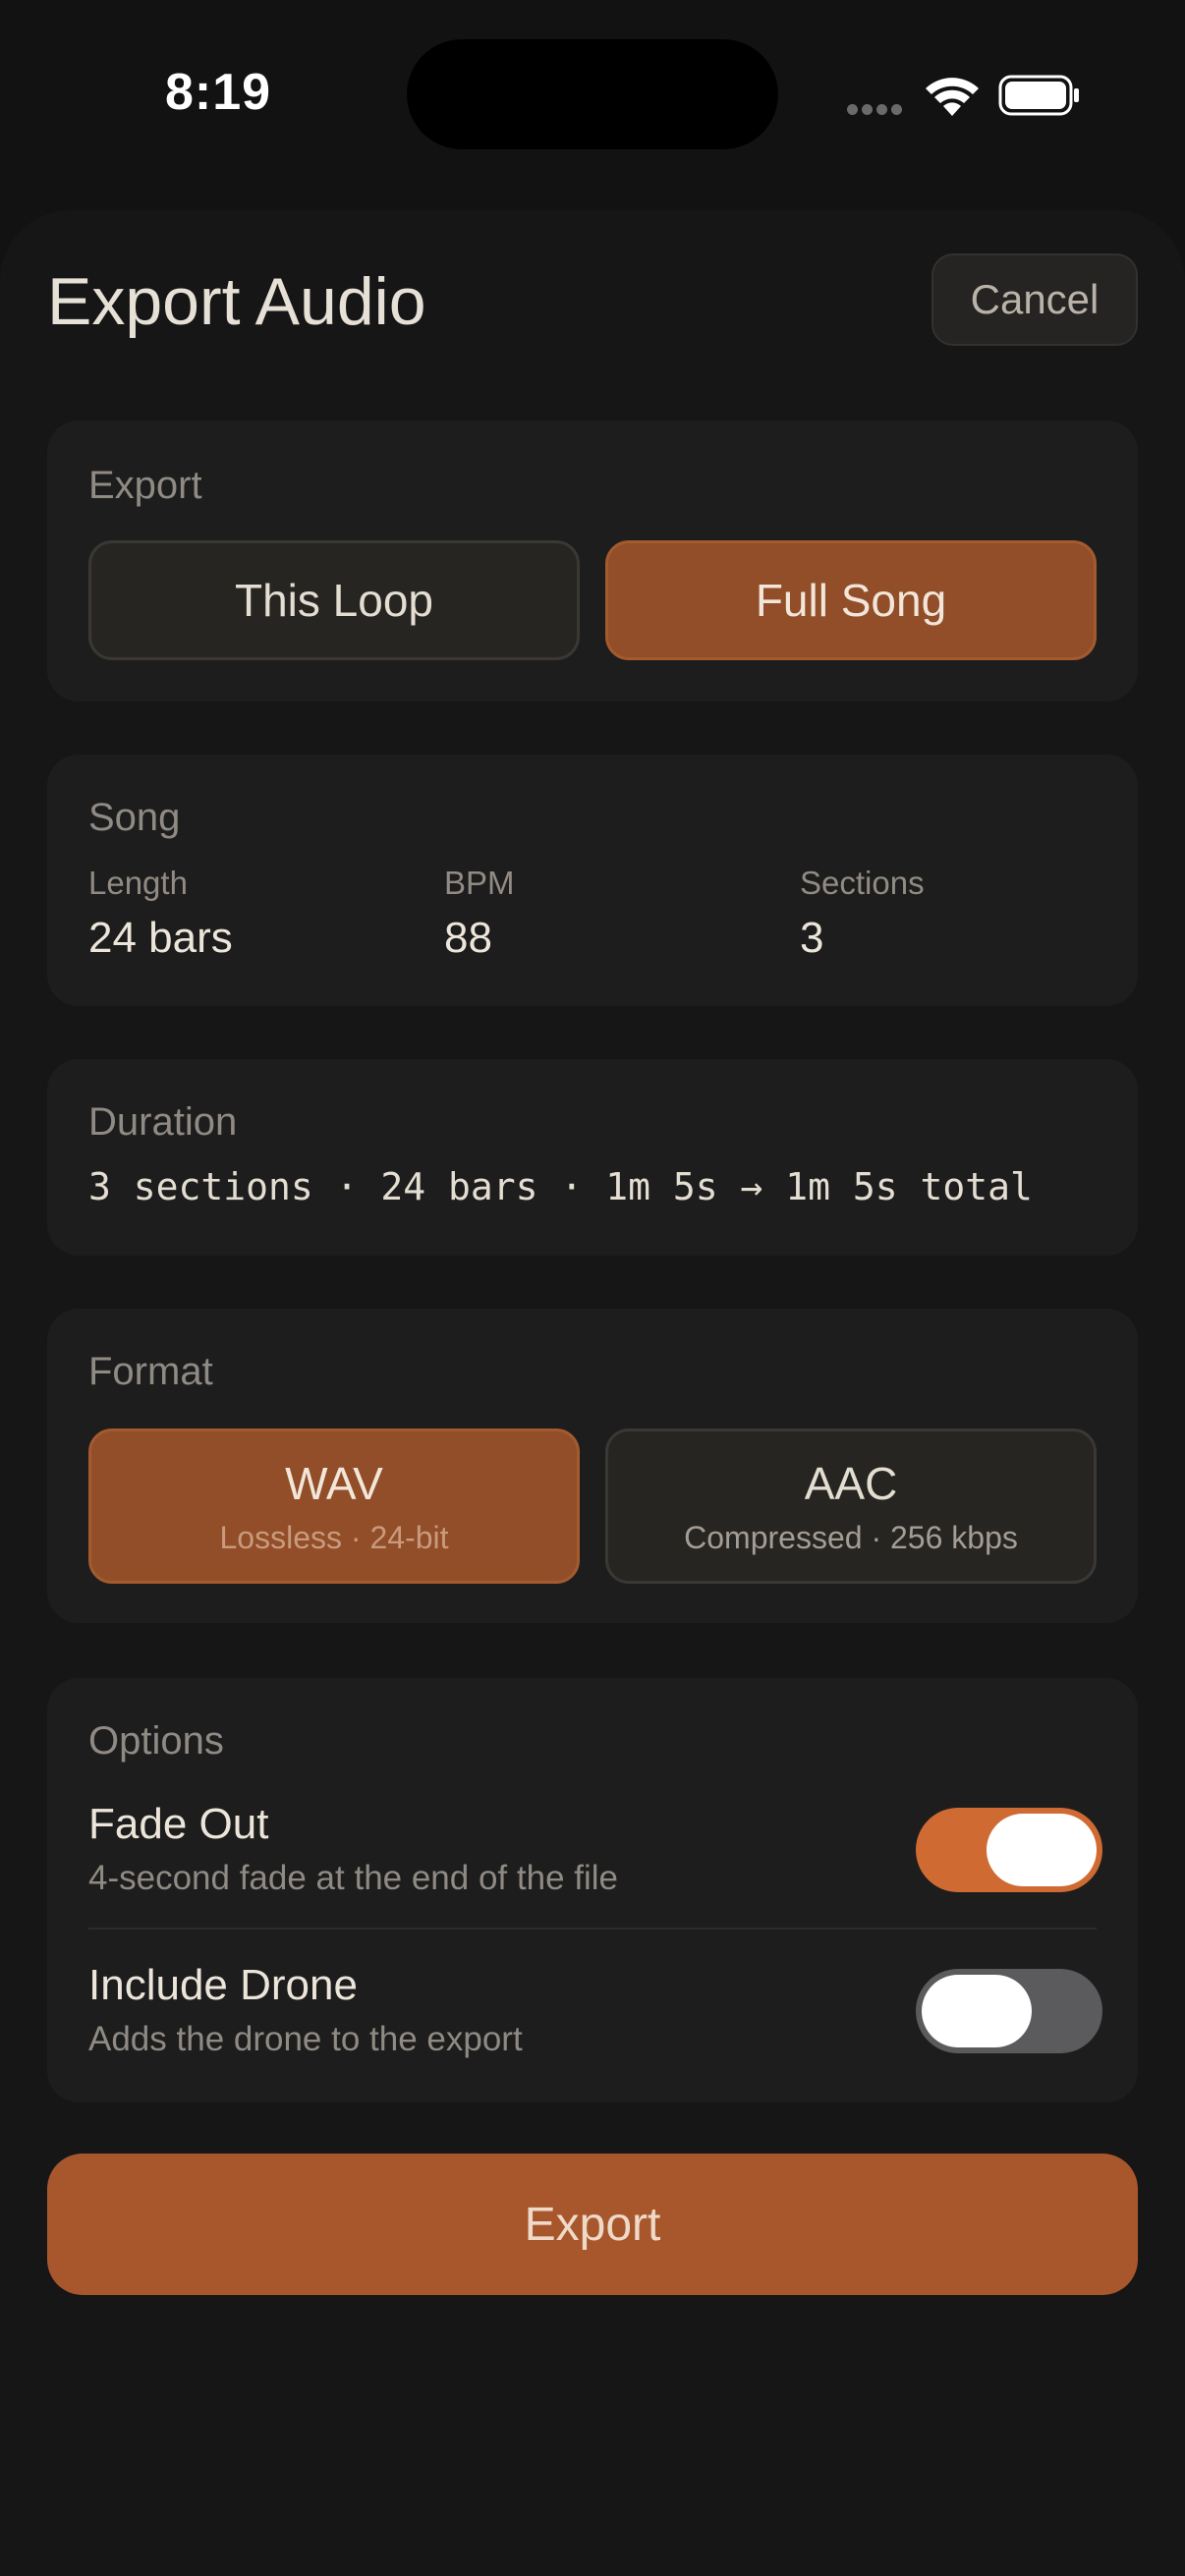 This screenshot has height=2576, width=1185. I want to click on include-drone-toggle, so click(1009, 2011).